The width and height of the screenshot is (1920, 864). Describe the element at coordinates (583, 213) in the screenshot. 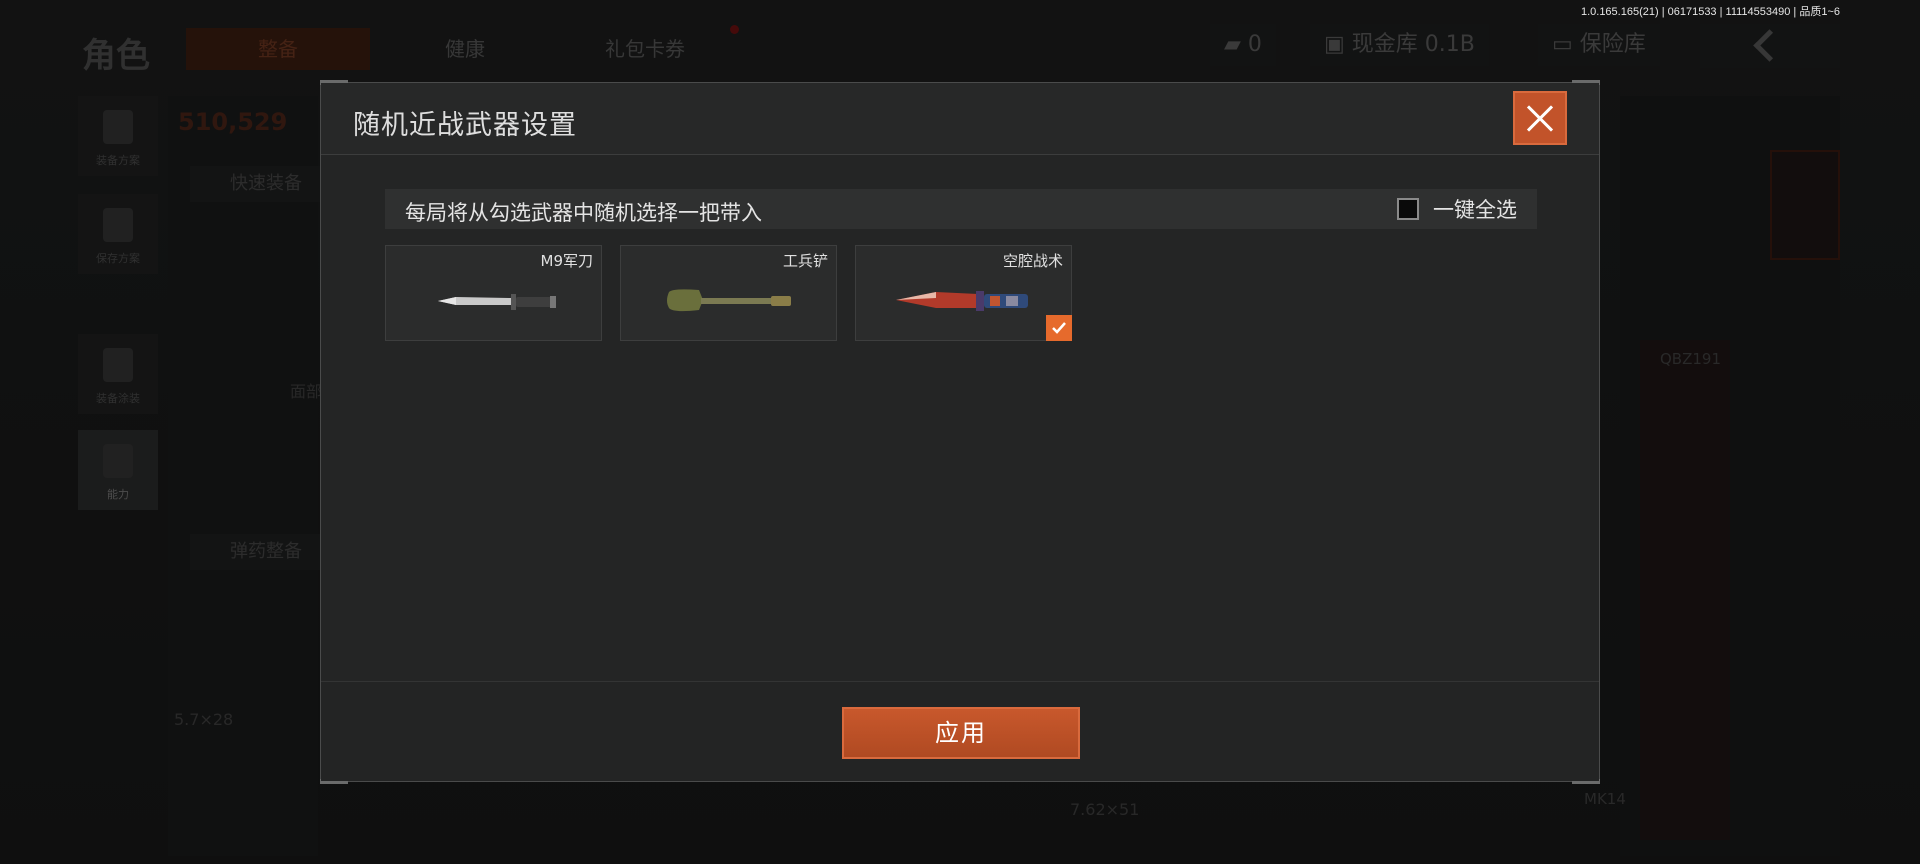

I see `info-text: 每局将从勾选武器中随机选择一把带入` at that location.